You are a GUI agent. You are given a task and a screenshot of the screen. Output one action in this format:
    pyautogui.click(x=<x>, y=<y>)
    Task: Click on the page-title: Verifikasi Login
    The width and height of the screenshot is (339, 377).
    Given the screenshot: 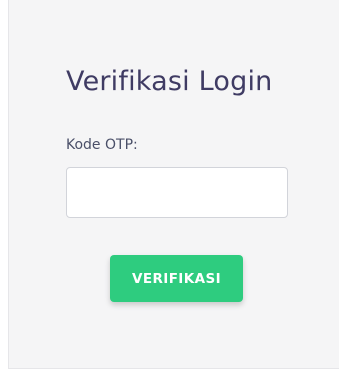 What is the action you would take?
    pyautogui.click(x=169, y=81)
    